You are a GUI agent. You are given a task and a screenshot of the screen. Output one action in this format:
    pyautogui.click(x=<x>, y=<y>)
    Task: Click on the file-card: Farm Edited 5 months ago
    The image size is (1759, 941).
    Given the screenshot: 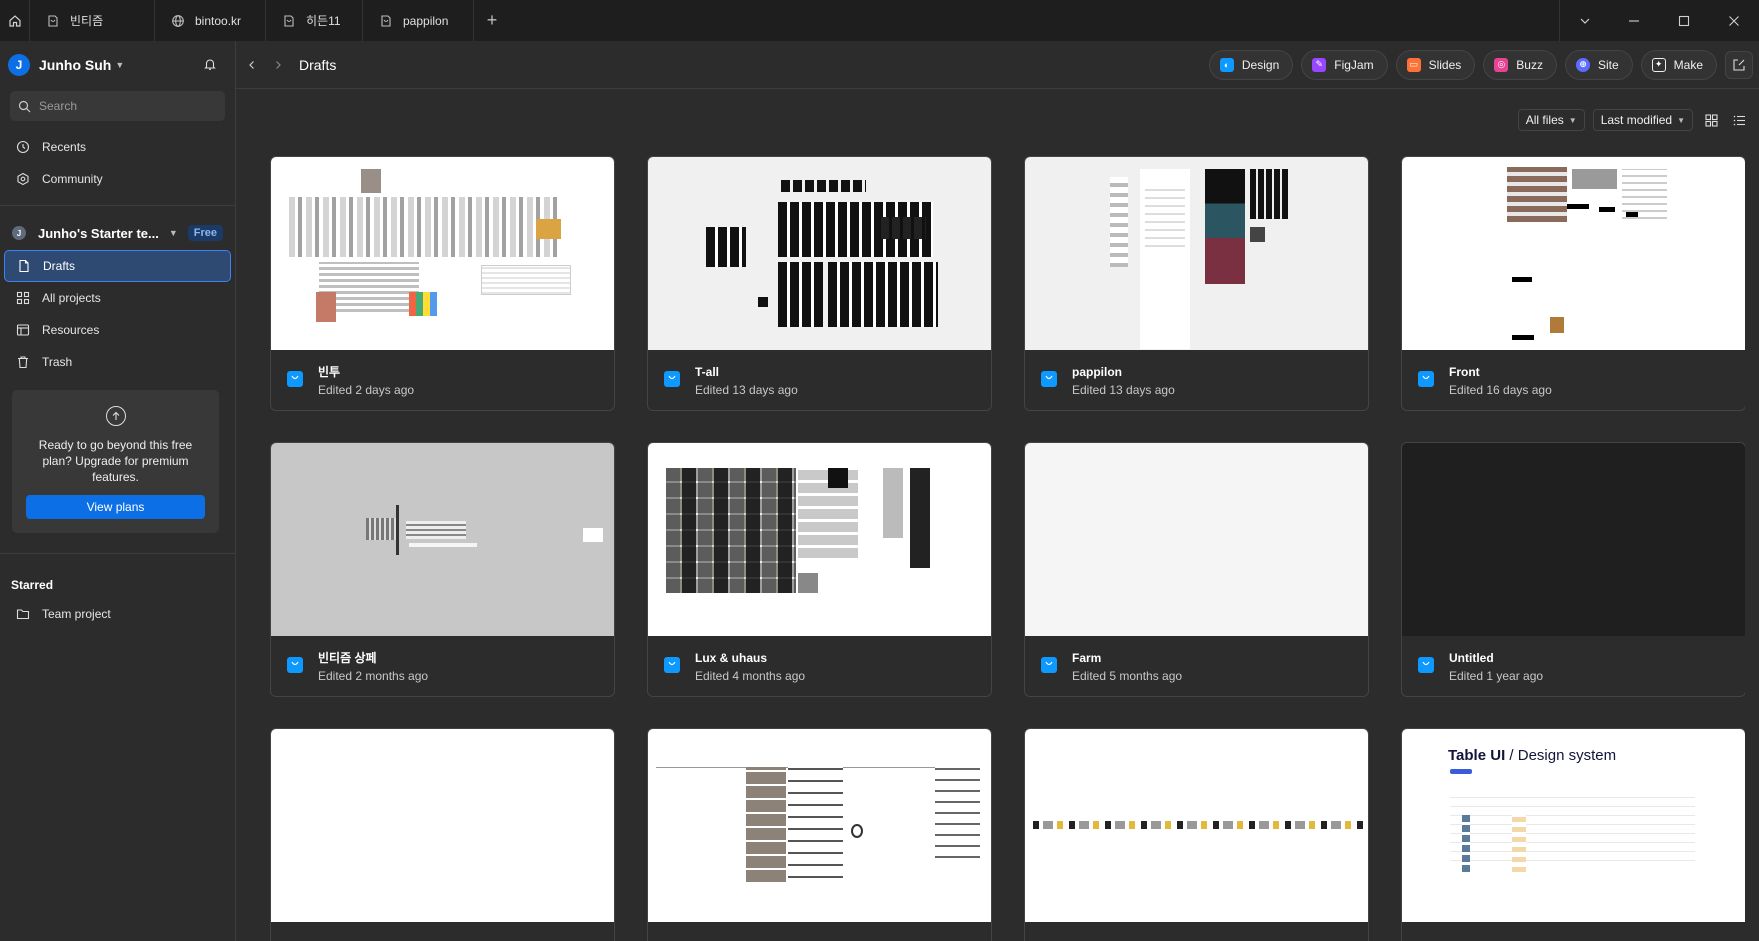 What is the action you would take?
    pyautogui.click(x=1196, y=569)
    